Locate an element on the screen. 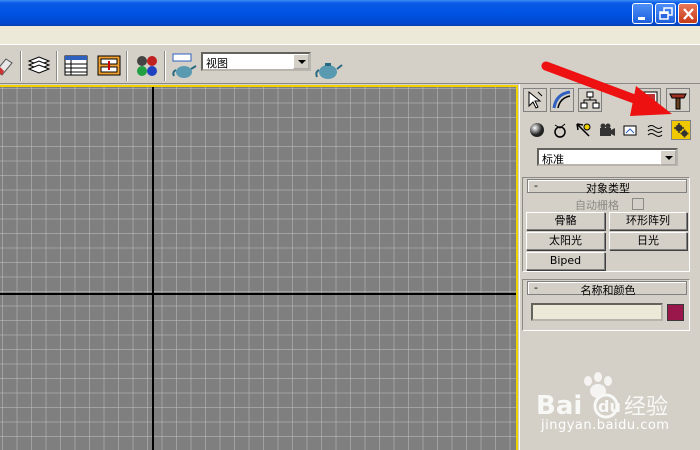 Image resolution: width=700 pixels, height=450 pixels. svg-text: du is located at coordinates (609, 406).